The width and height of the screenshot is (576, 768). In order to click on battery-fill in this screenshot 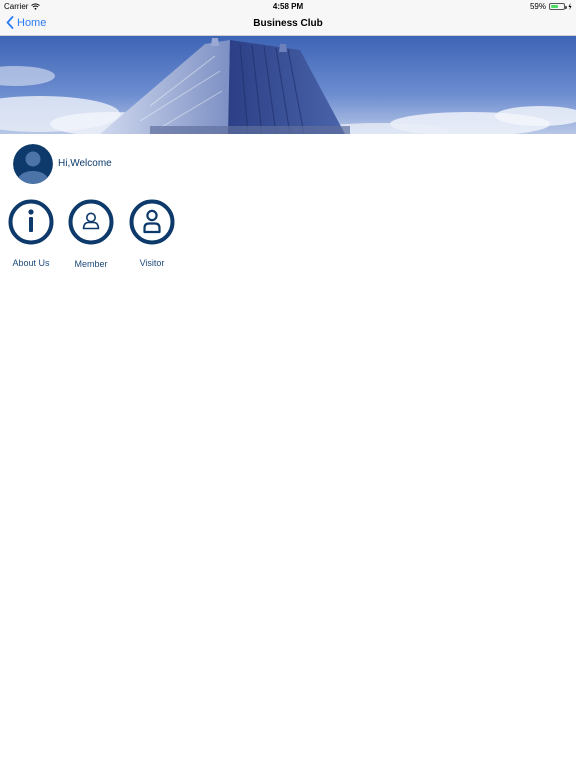, I will do `click(555, 6)`.